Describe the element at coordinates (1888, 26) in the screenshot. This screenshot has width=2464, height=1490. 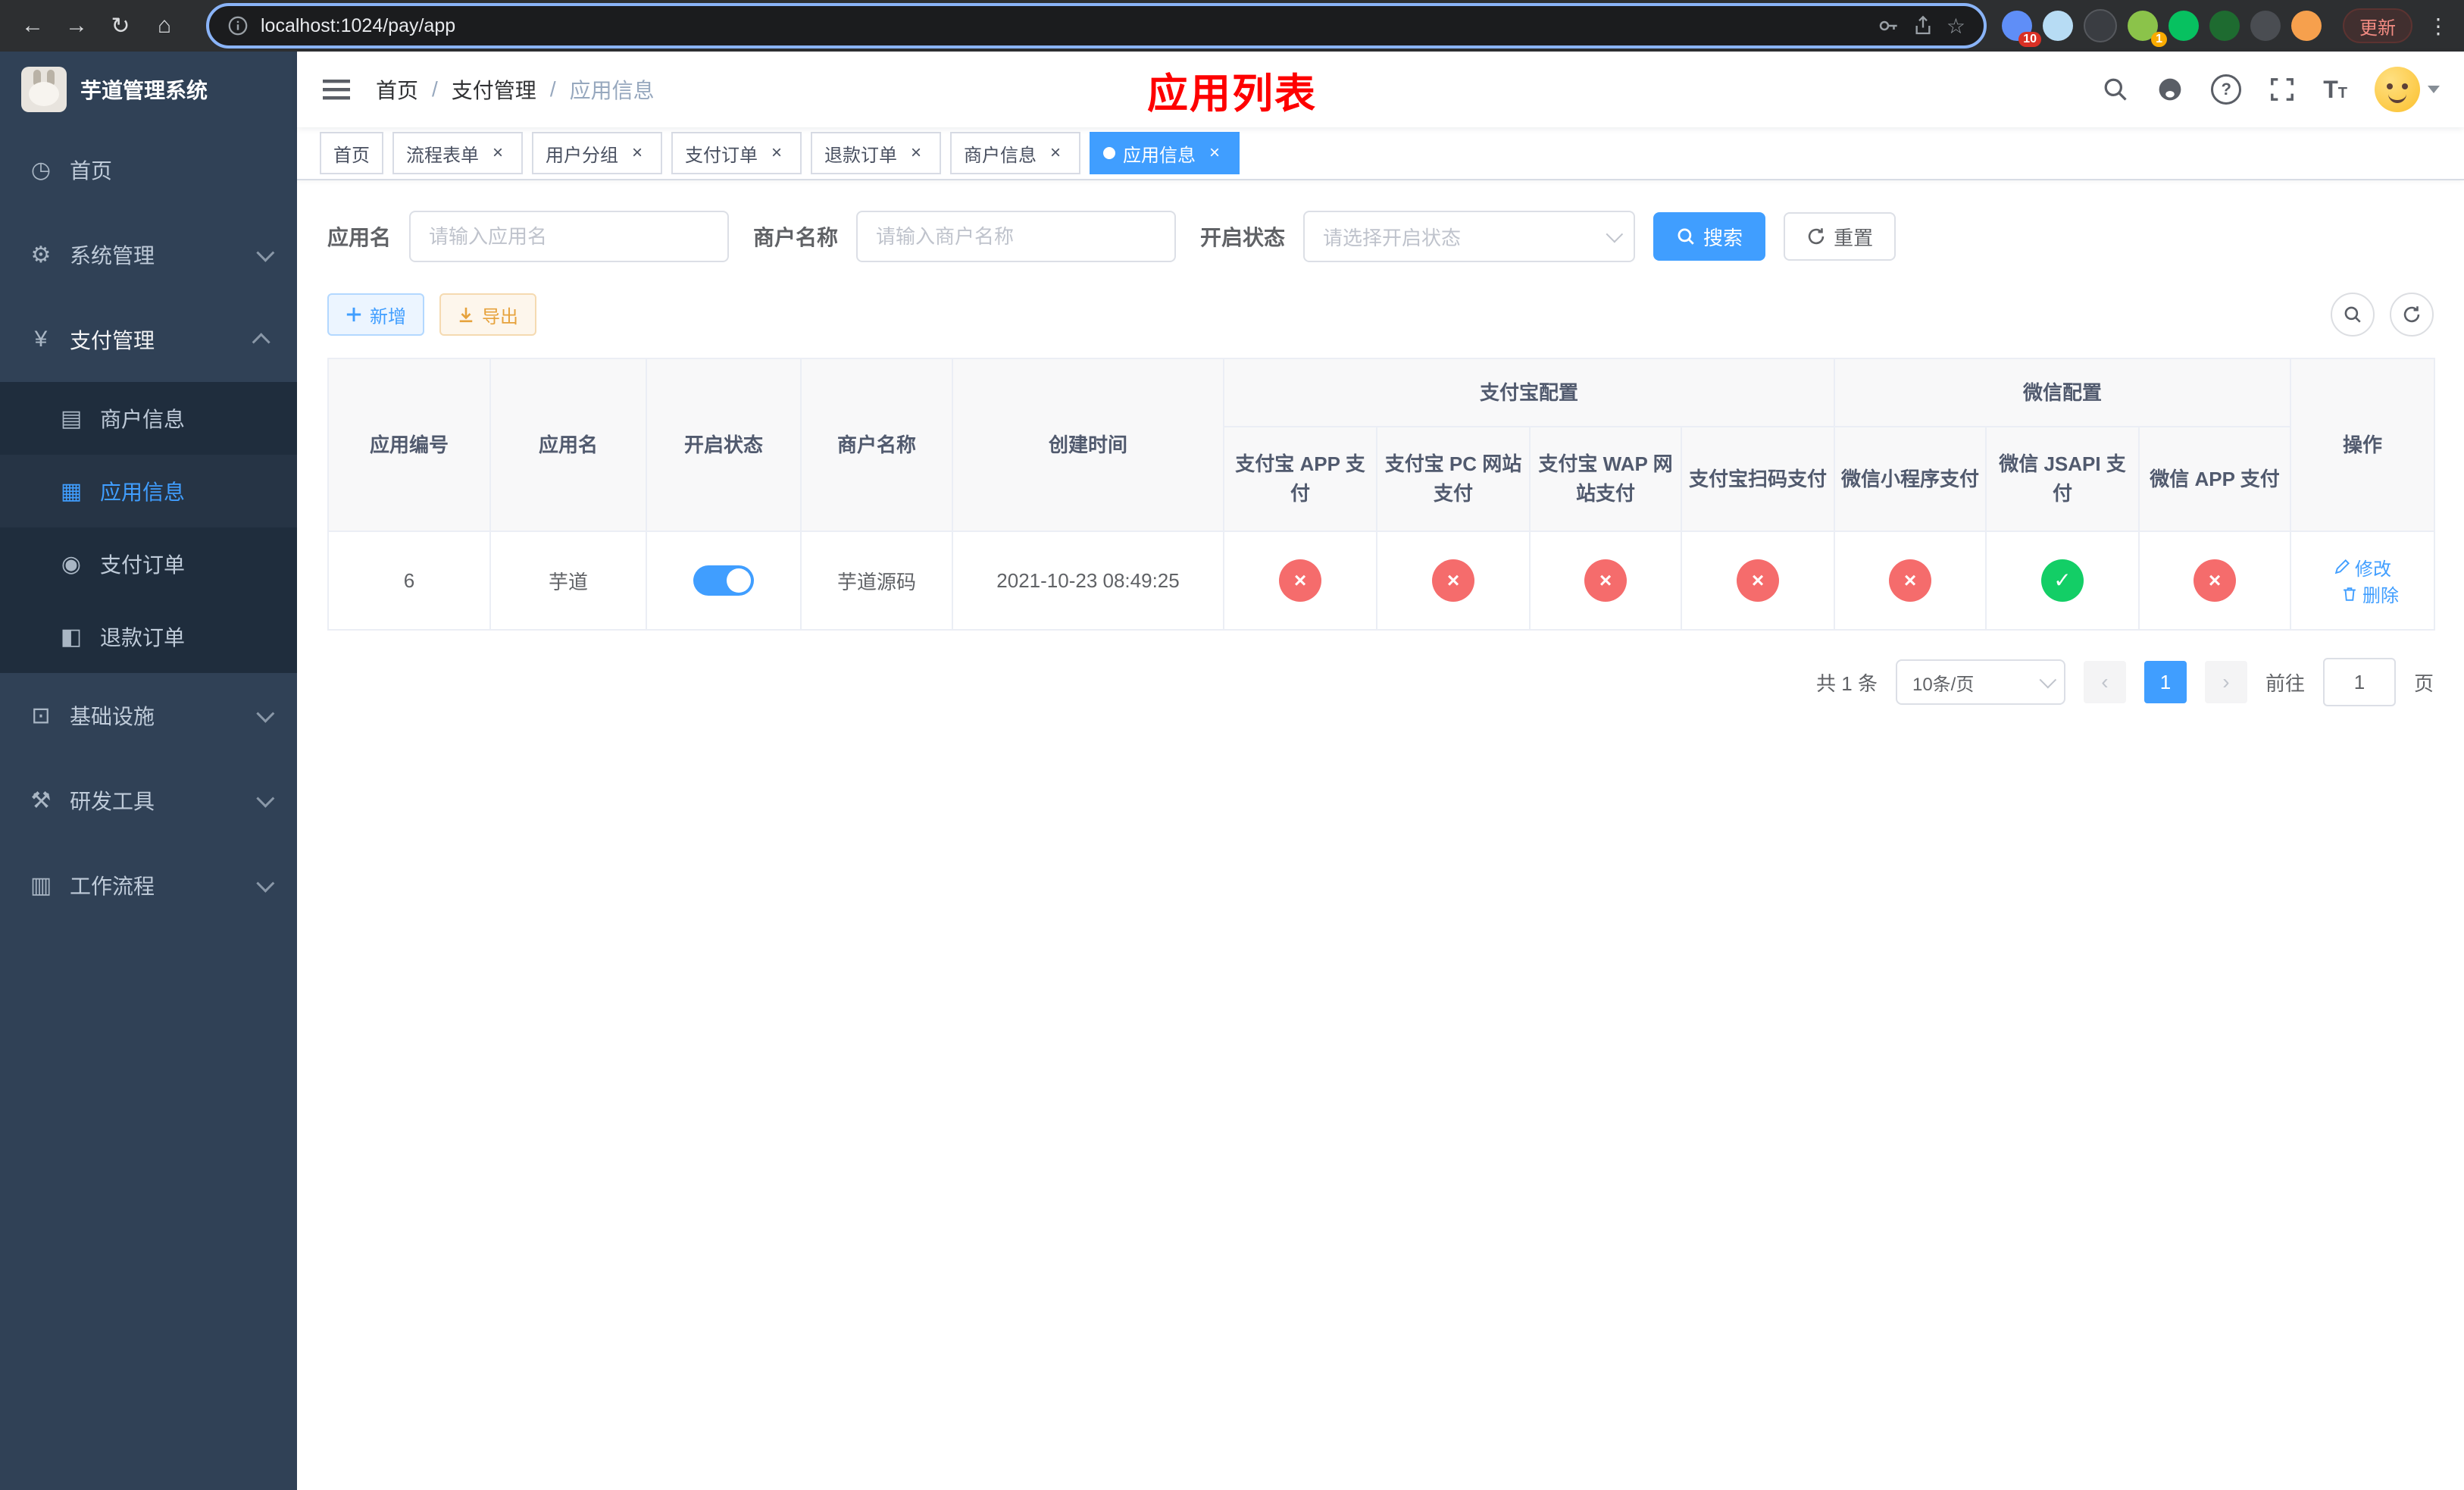
I see `password-key-icon` at that location.